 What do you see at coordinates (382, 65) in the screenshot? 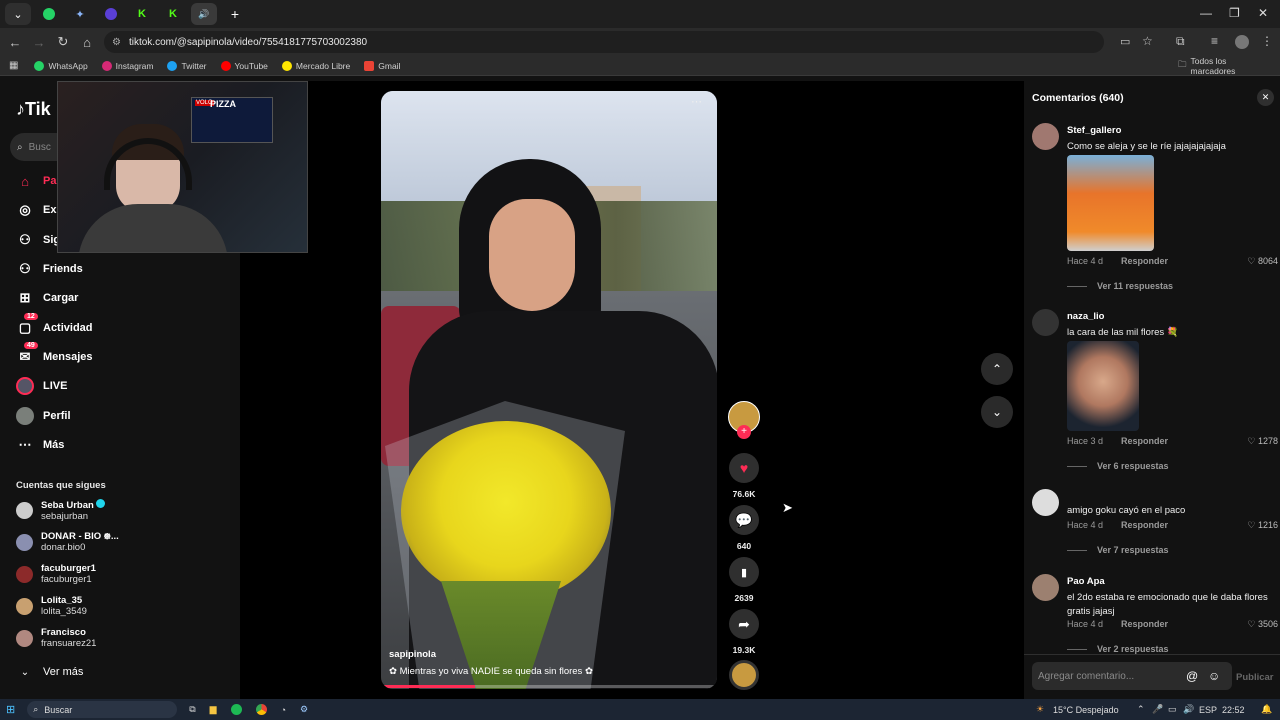
I see `bookmark-gmail: Gmail` at bounding box center [382, 65].